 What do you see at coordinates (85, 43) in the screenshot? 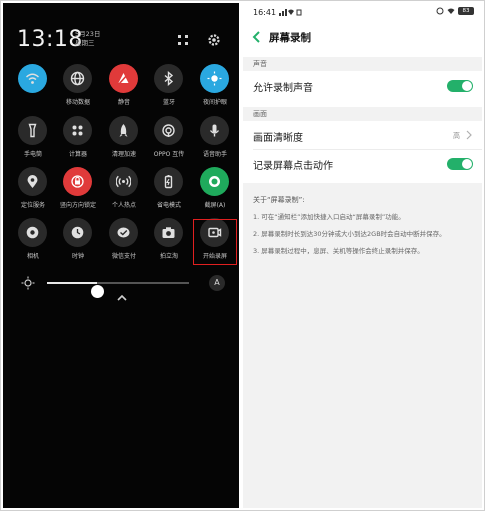
I see `date-weekday: 星期三` at bounding box center [85, 43].